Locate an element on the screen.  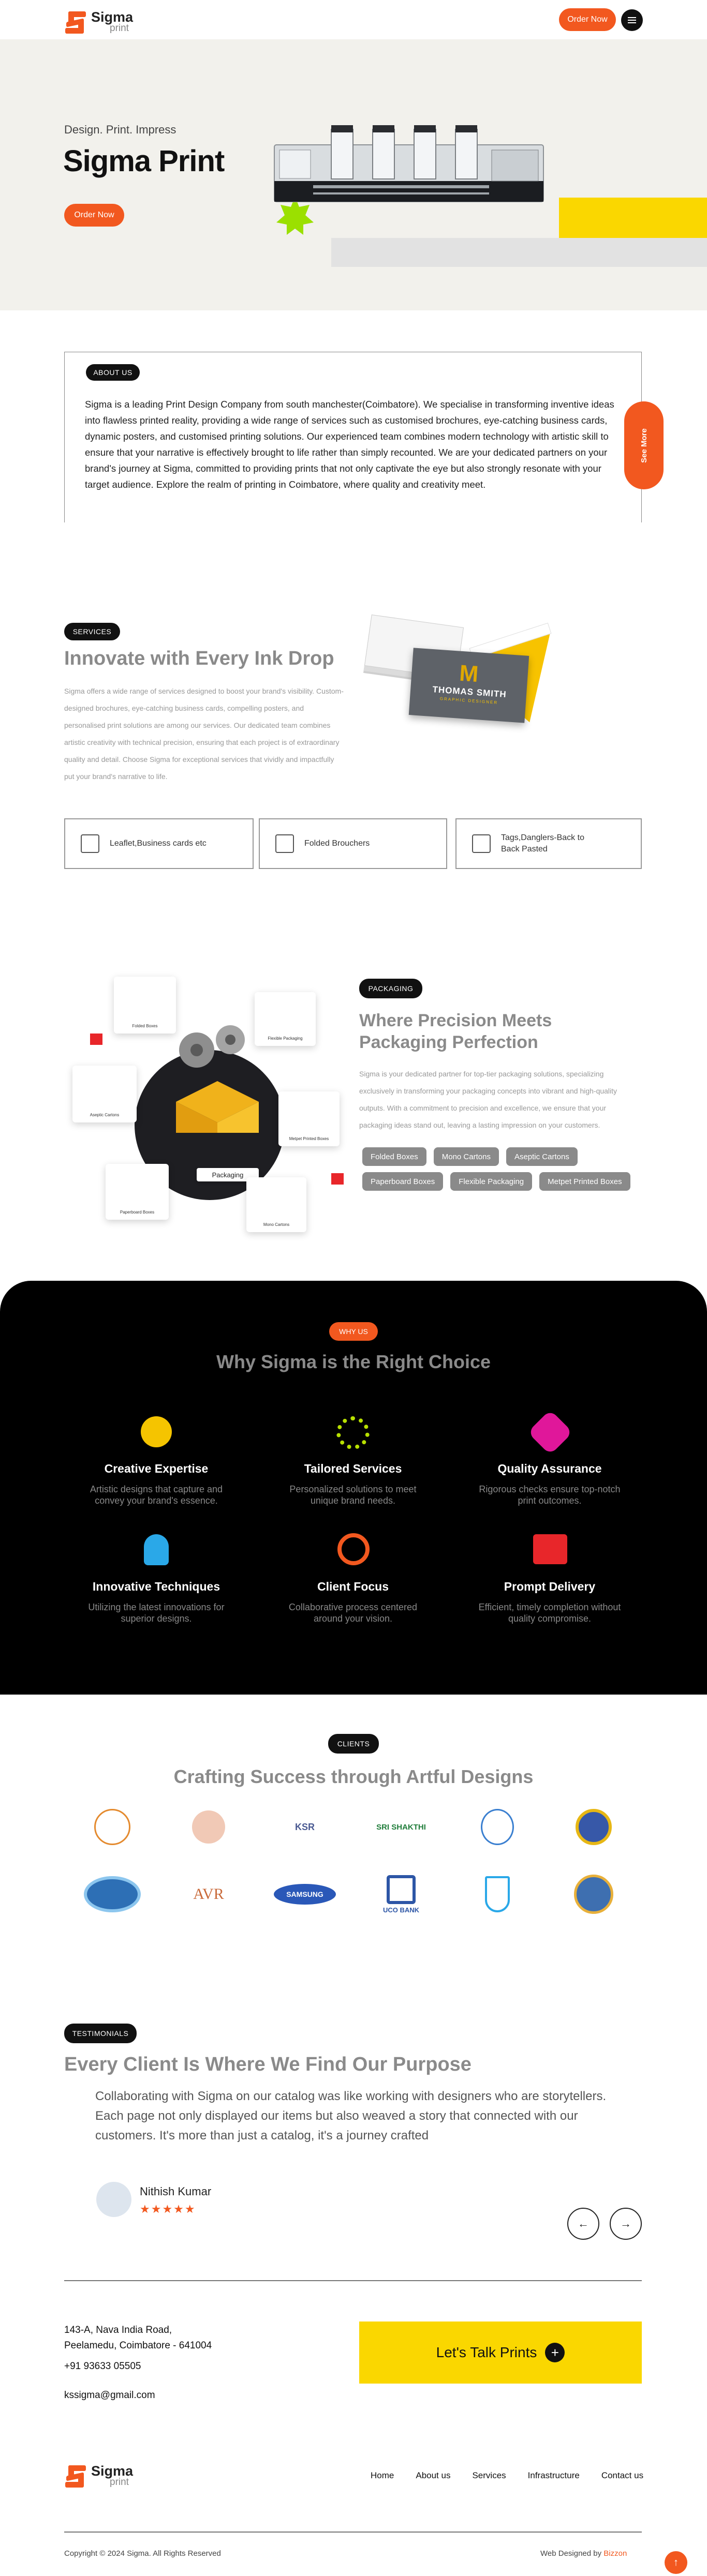
pack-card-label: Paperboard Boxes is located at coordinates (138, 1212).